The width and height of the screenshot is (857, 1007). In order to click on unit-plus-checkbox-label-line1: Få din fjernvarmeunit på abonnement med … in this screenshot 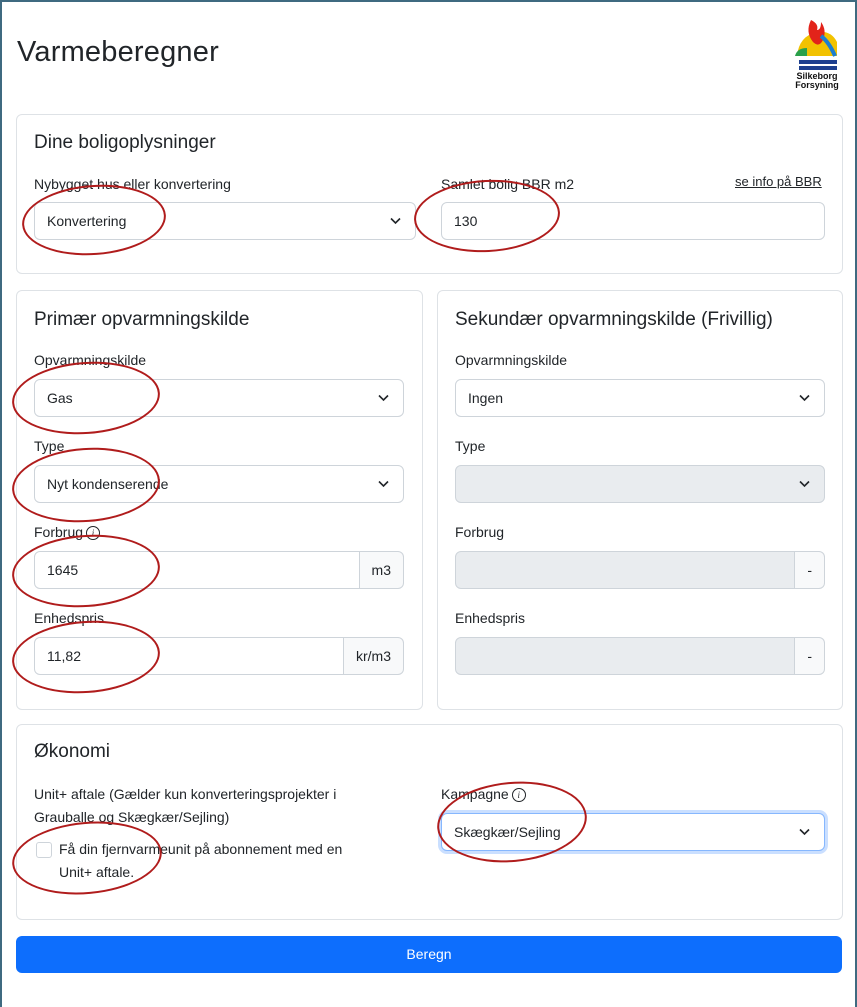, I will do `click(200, 849)`.